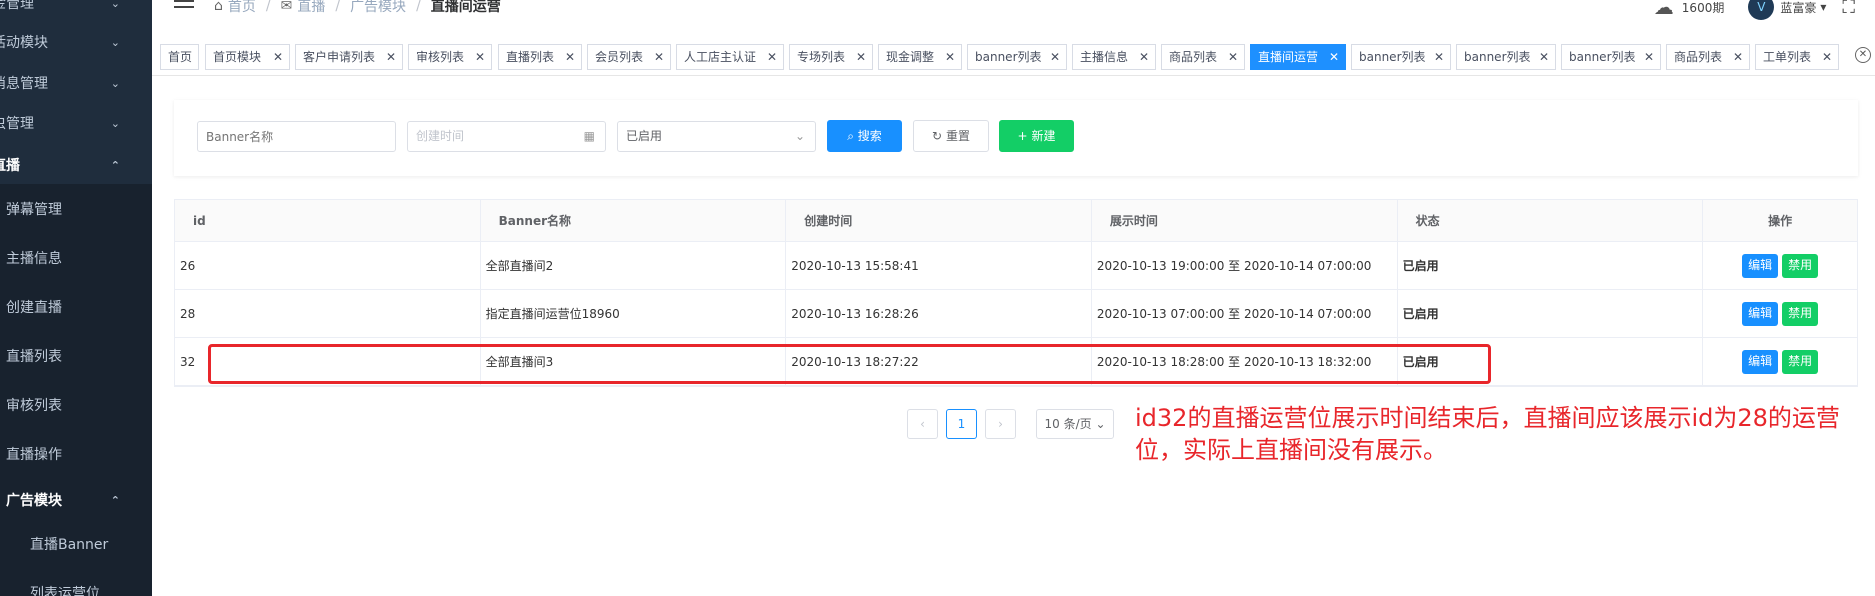  I want to click on tag-12-active: 直播间运营 ✕, so click(1298, 57).